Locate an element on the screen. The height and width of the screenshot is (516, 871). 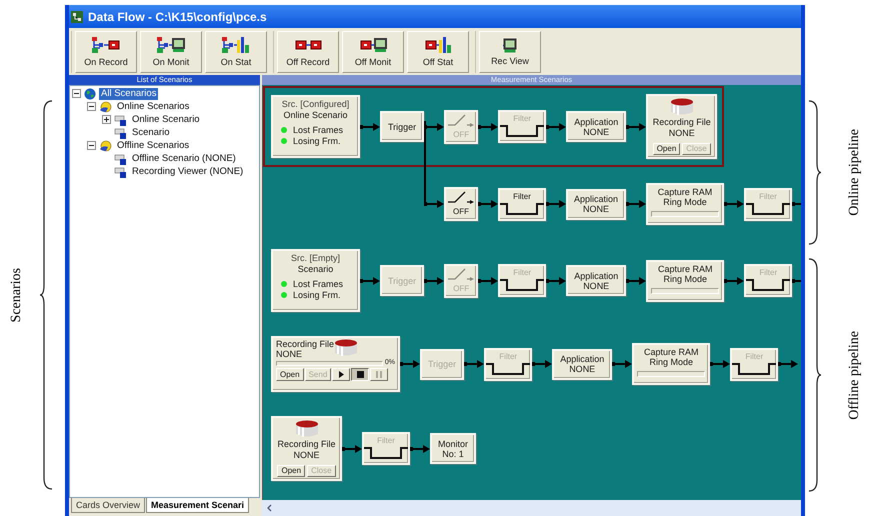
toolbar-button: Off Stat is located at coordinates (438, 51).